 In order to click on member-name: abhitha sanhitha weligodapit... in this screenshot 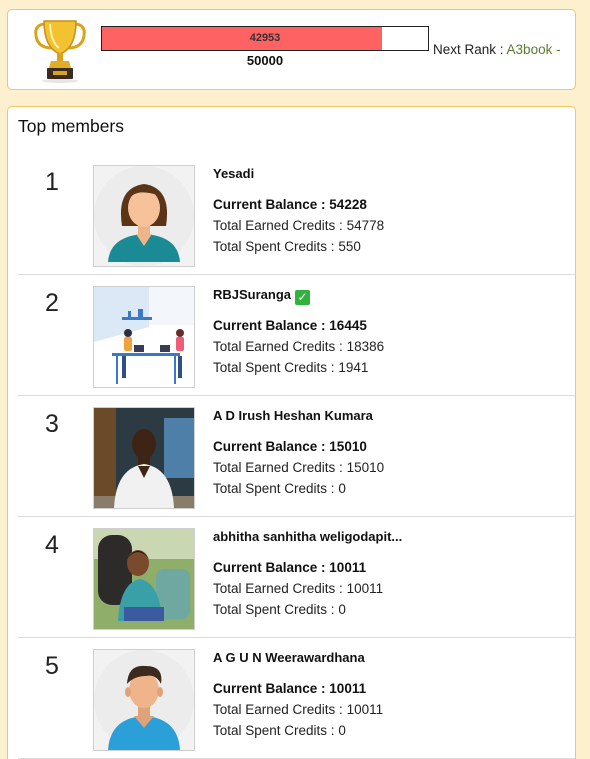, I will do `click(307, 536)`.